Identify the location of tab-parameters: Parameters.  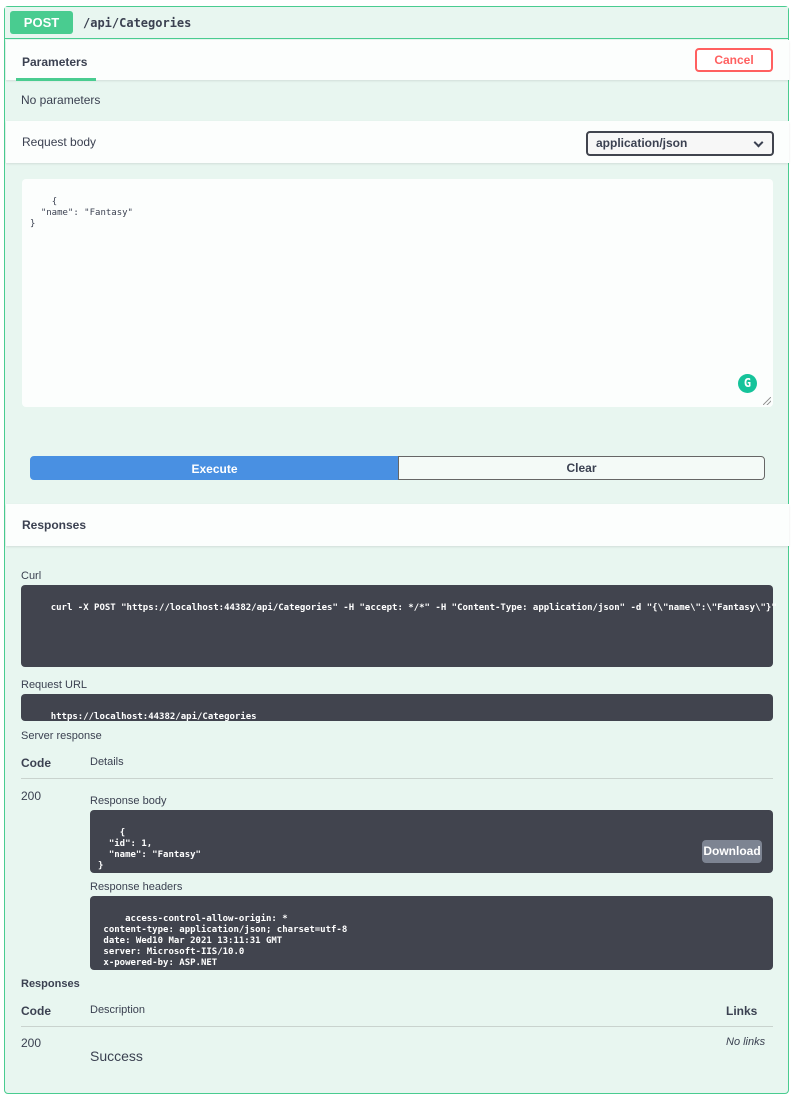
(54, 62).